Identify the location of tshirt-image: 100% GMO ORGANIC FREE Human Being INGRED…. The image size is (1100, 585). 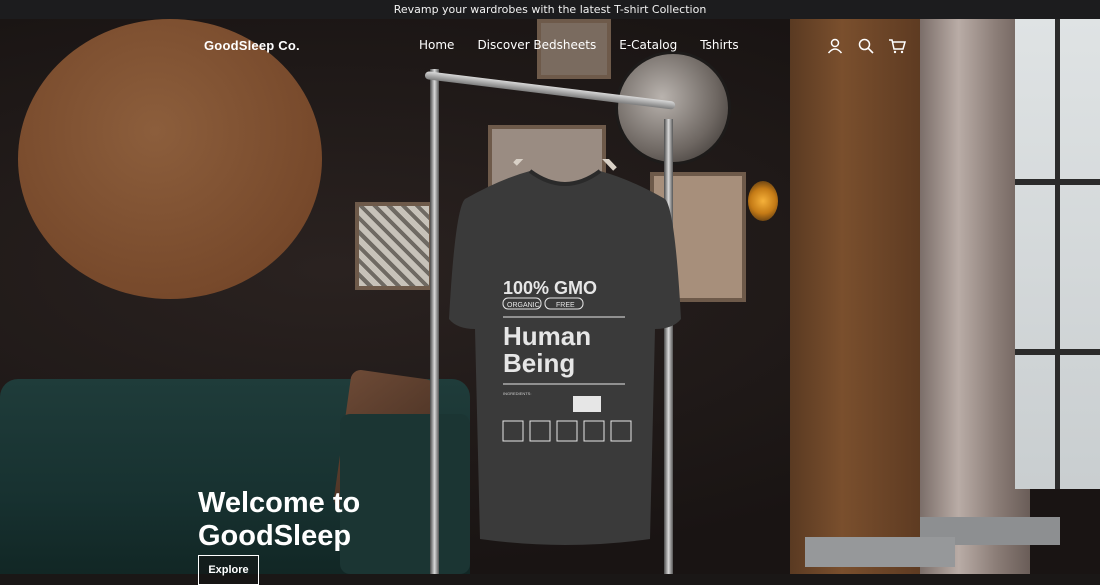
(565, 352).